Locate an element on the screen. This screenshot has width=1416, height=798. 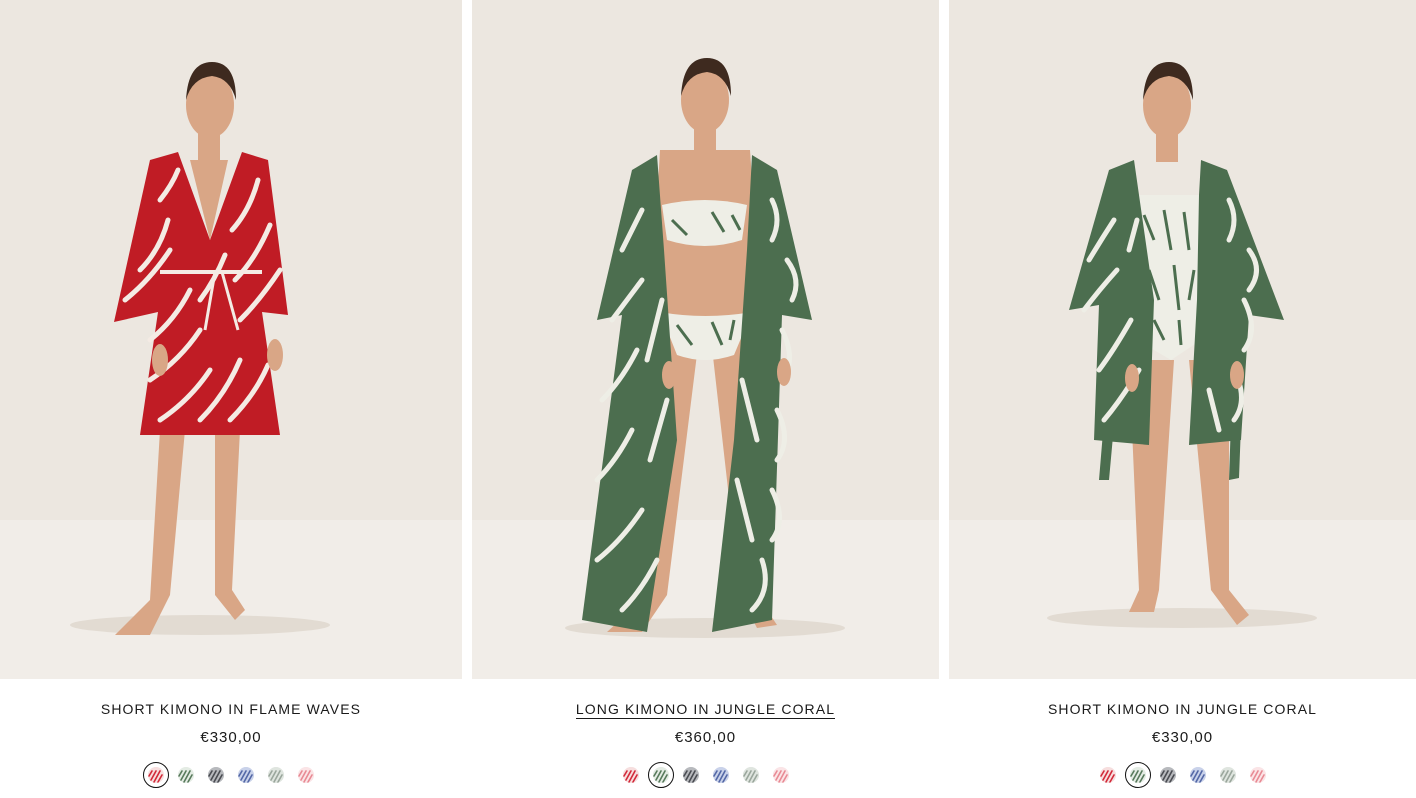
product-price: €360,00 is located at coordinates (705, 737).